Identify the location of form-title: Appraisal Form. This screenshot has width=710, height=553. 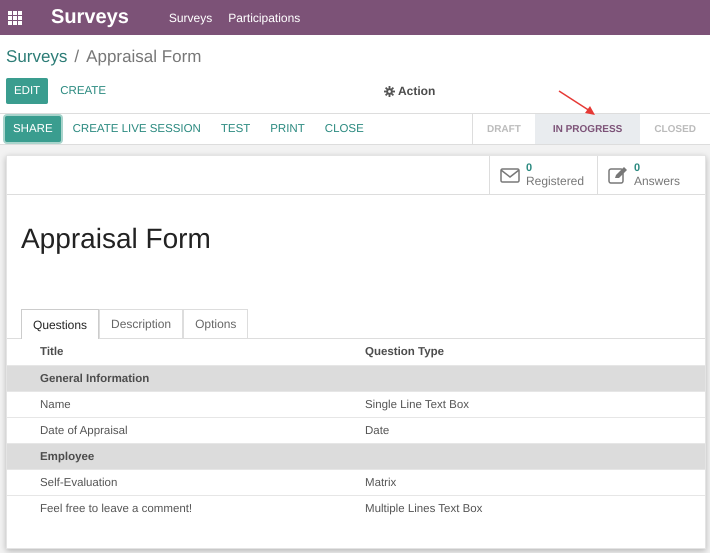
(116, 239).